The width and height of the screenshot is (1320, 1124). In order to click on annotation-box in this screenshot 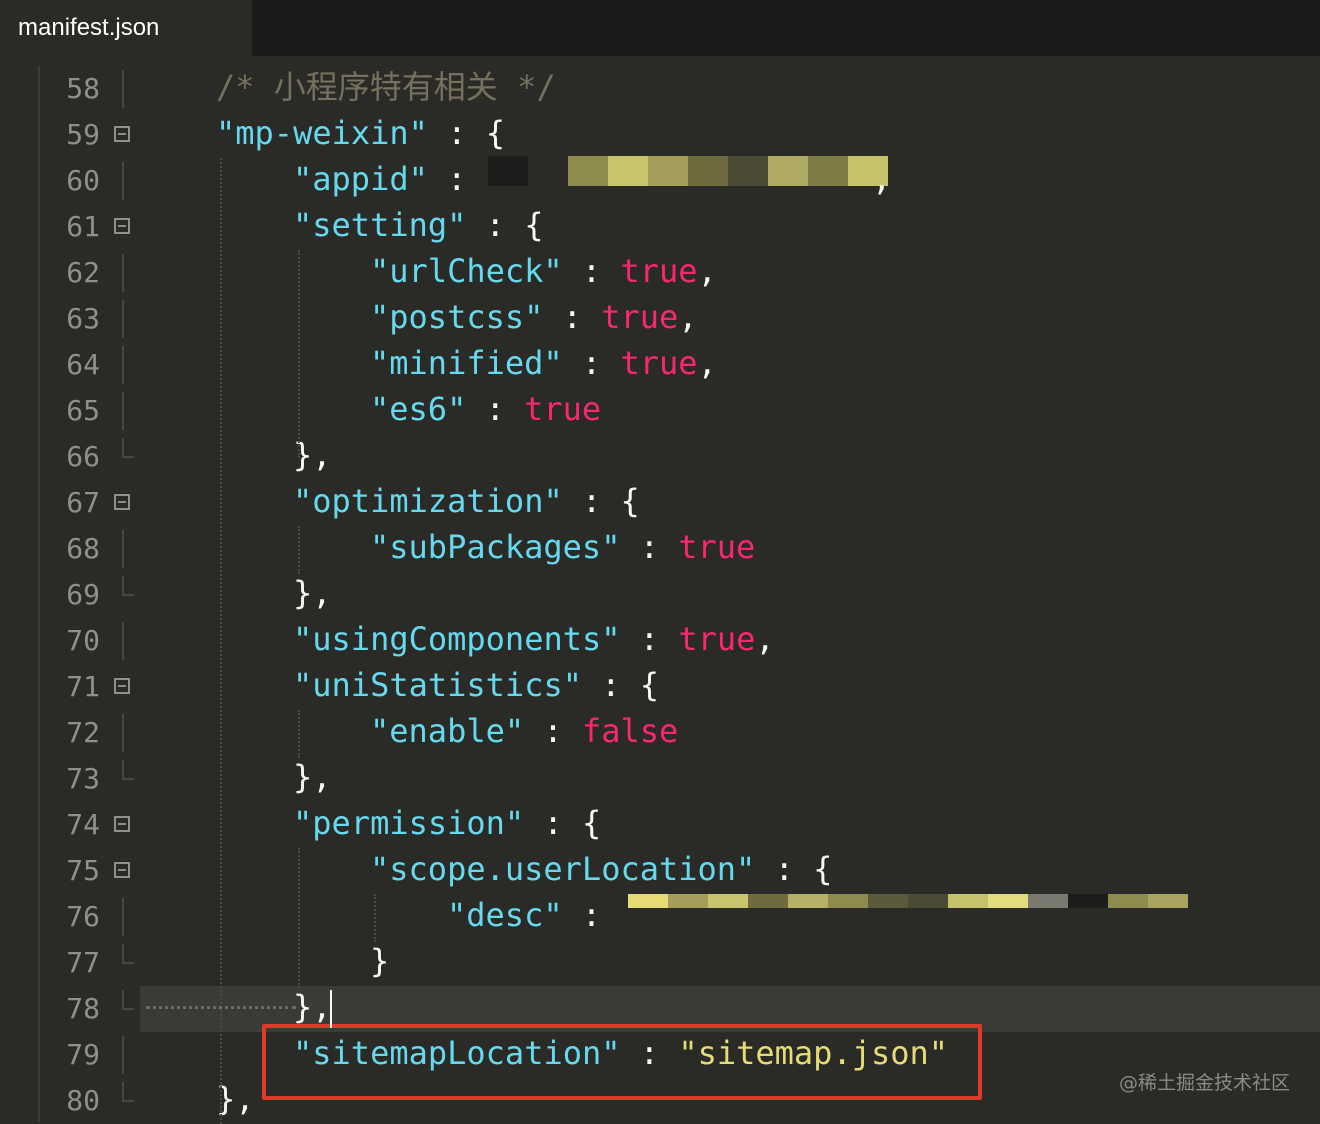, I will do `click(622, 1062)`.